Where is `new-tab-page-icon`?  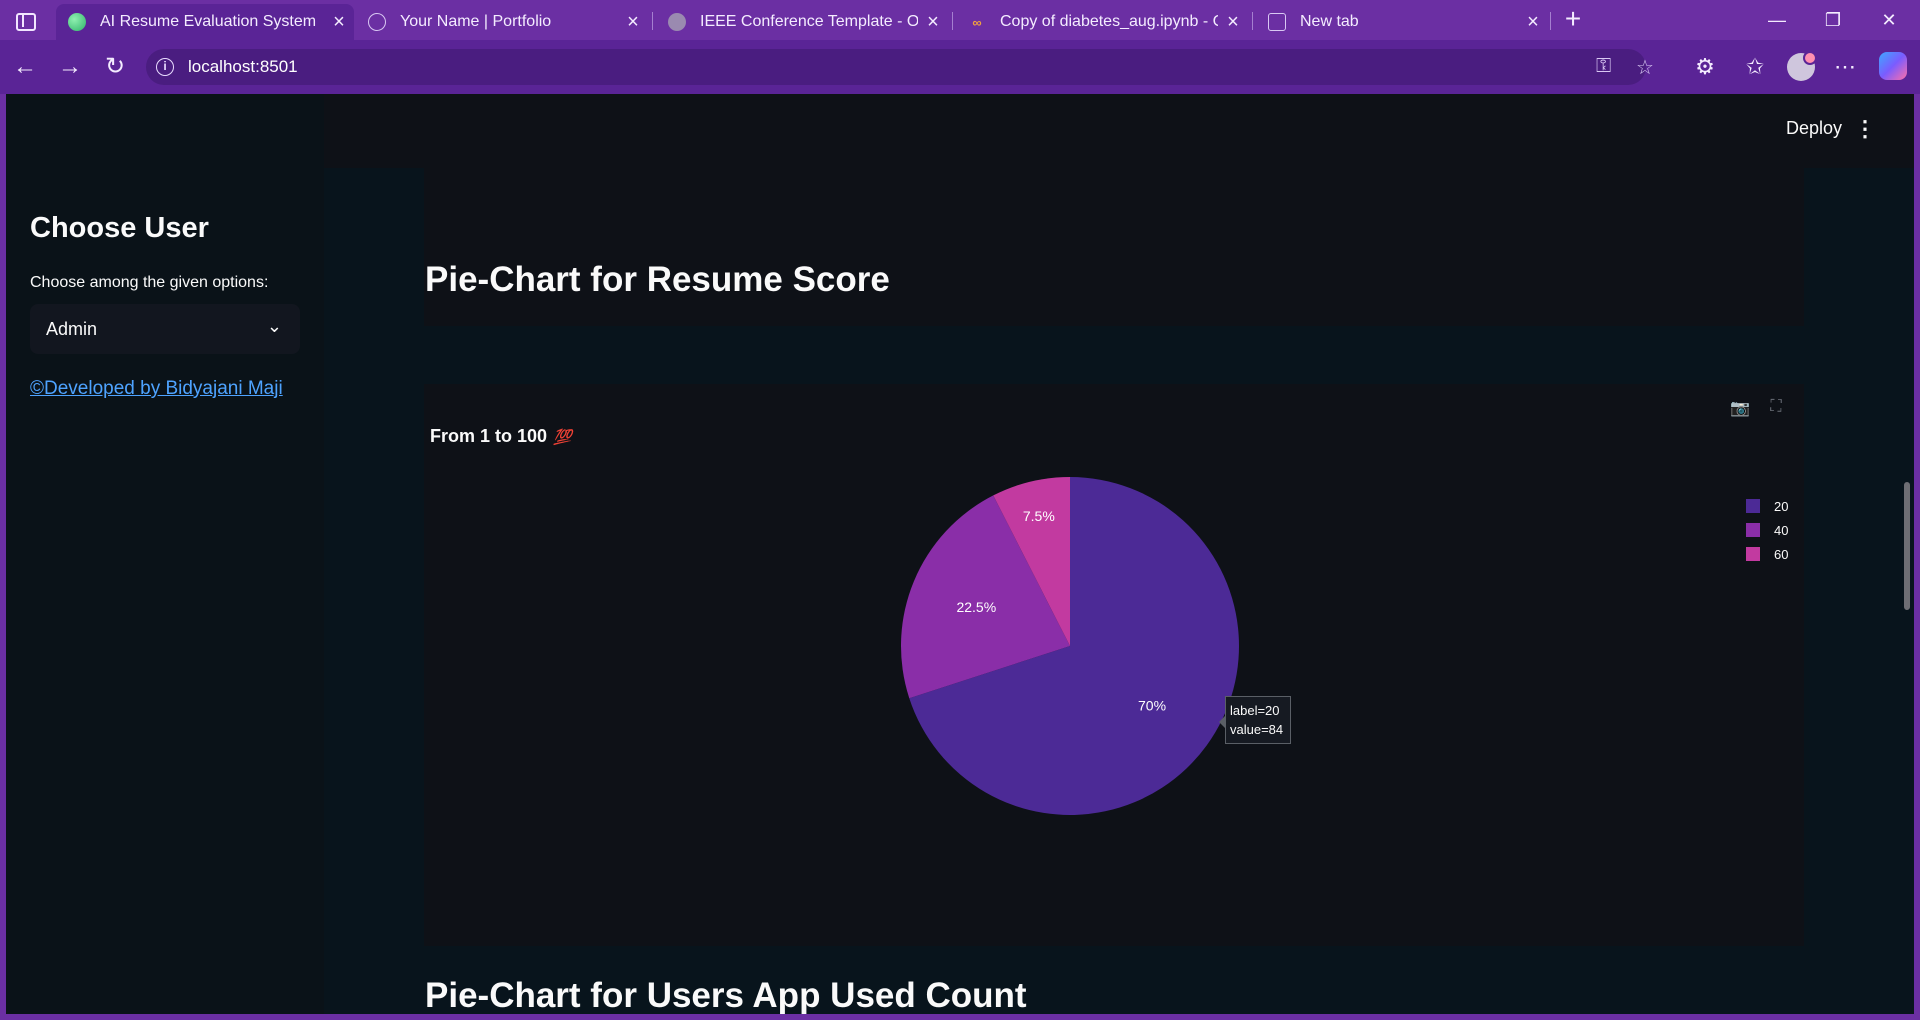 new-tab-page-icon is located at coordinates (1277, 22).